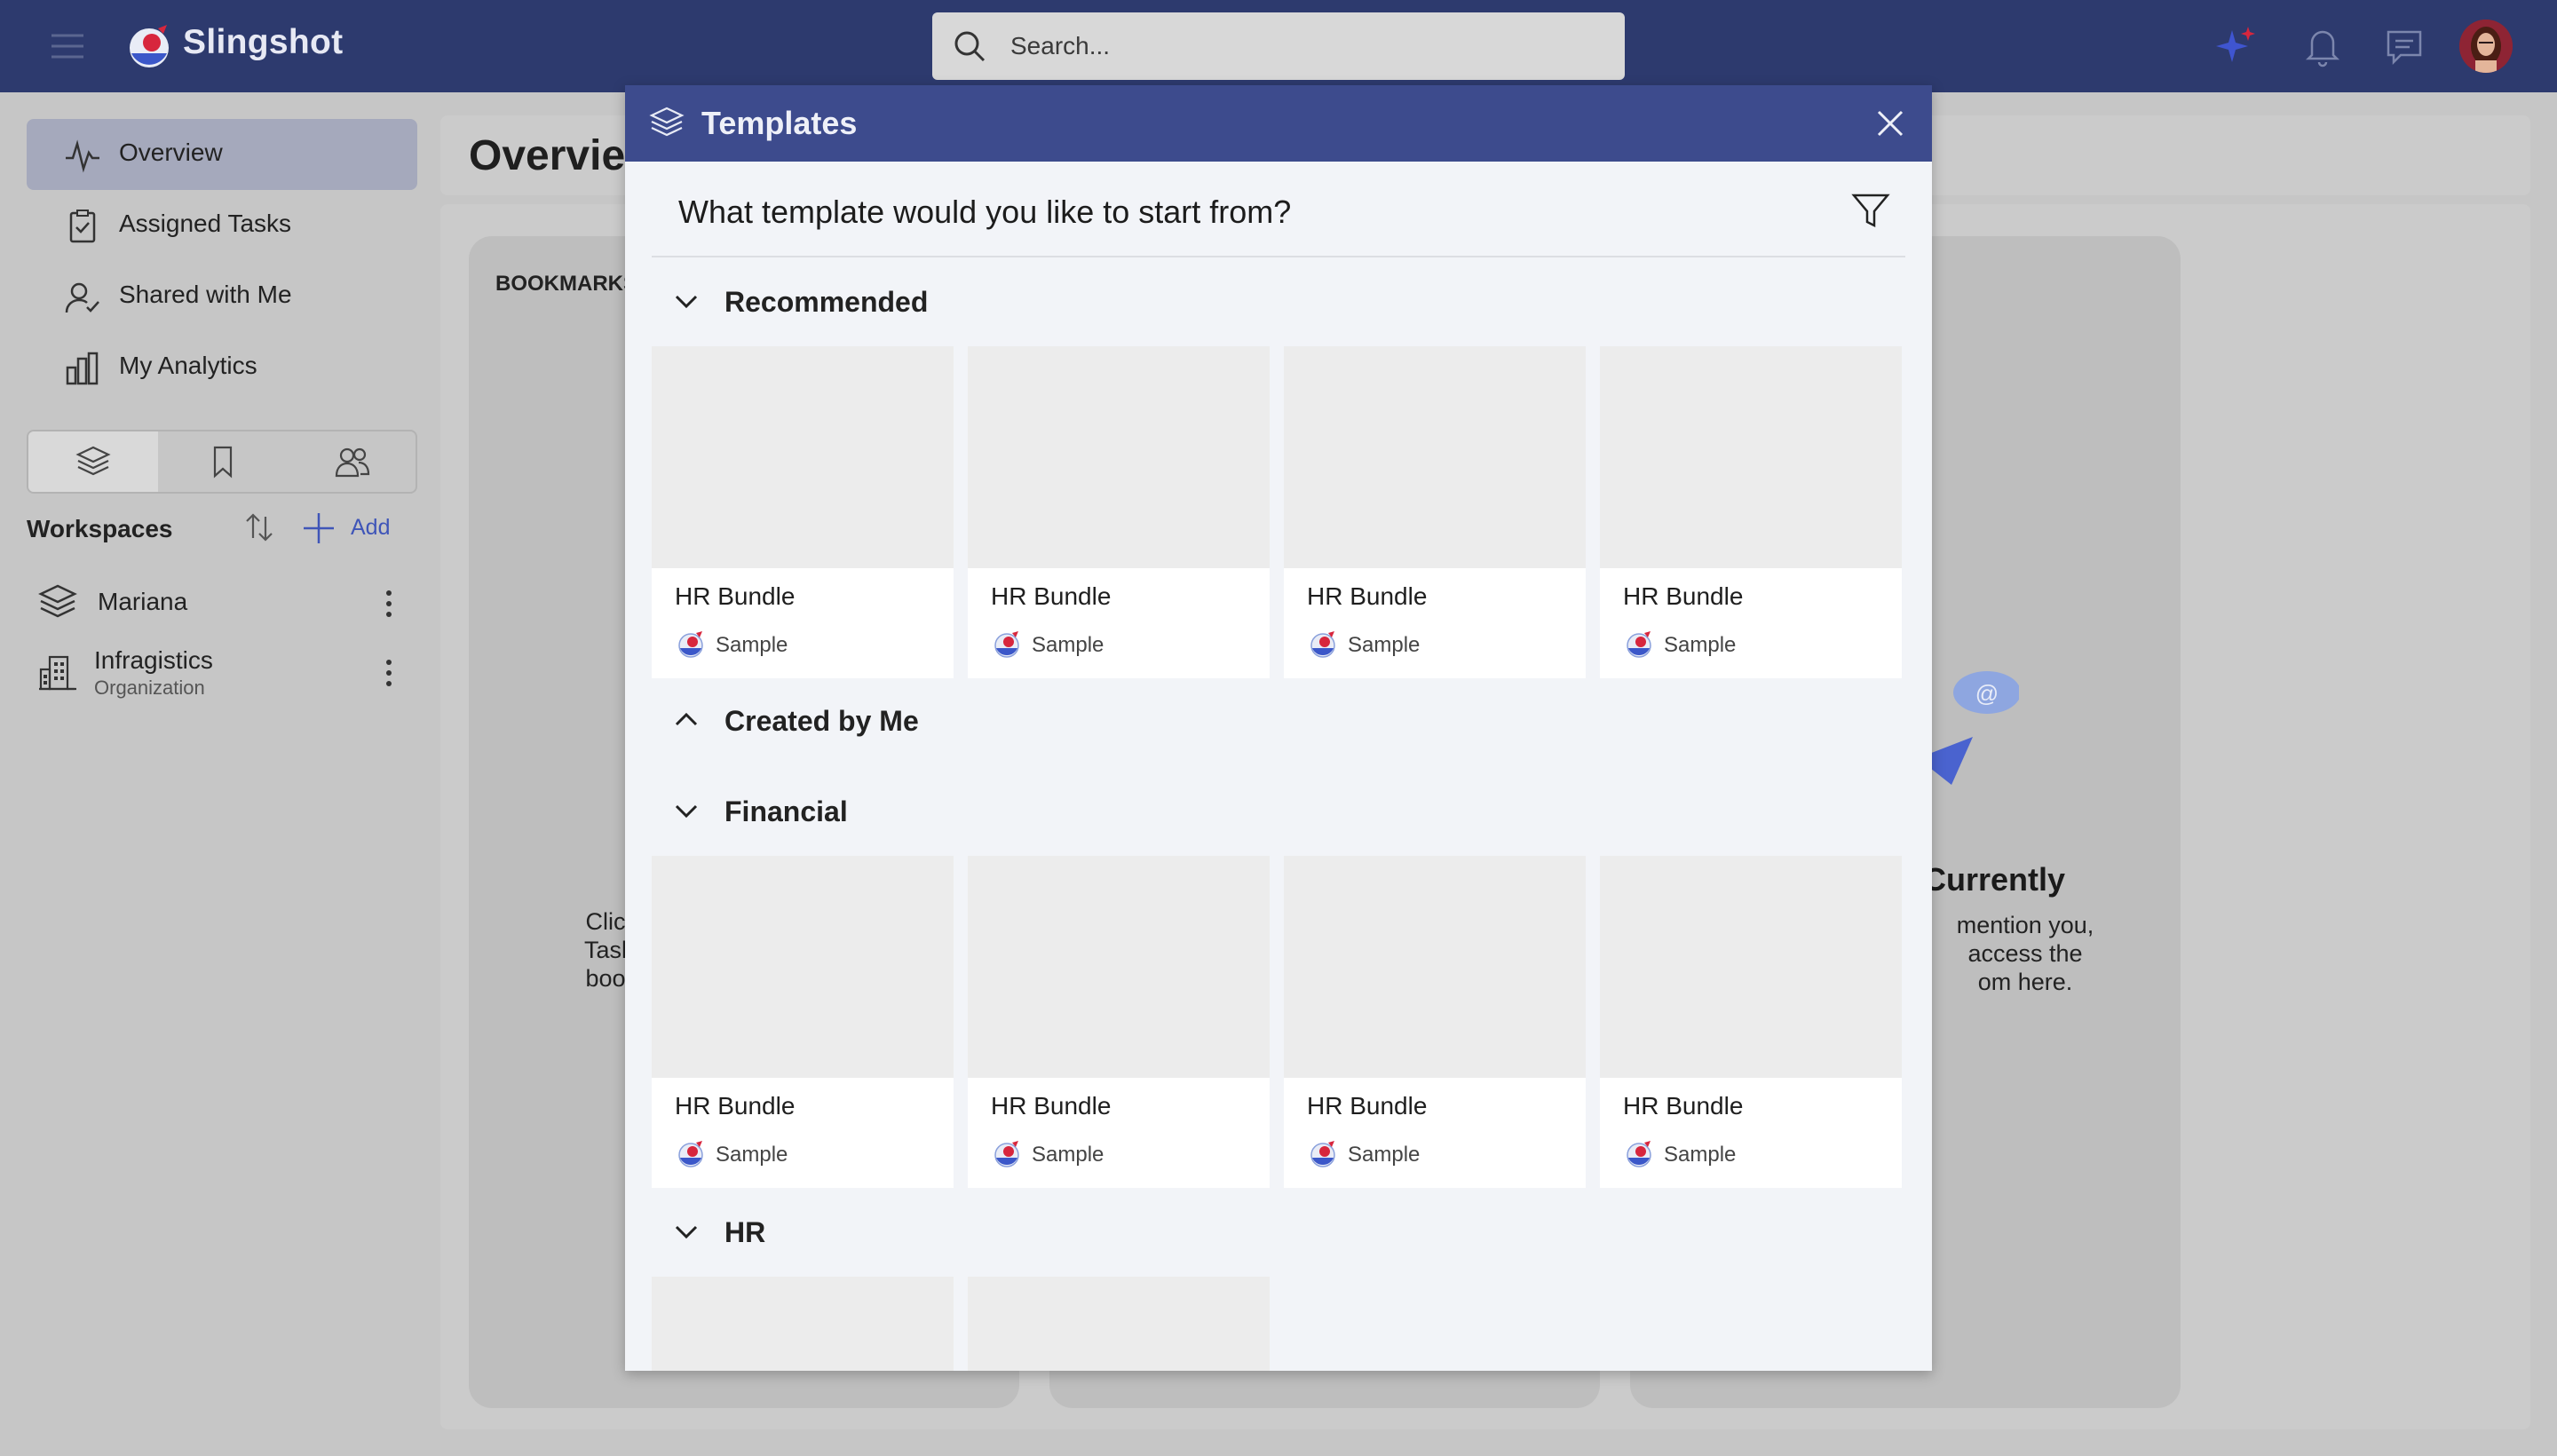 Image resolution: width=2557 pixels, height=1456 pixels. What do you see at coordinates (259, 527) in the screenshot?
I see `sort-icon` at bounding box center [259, 527].